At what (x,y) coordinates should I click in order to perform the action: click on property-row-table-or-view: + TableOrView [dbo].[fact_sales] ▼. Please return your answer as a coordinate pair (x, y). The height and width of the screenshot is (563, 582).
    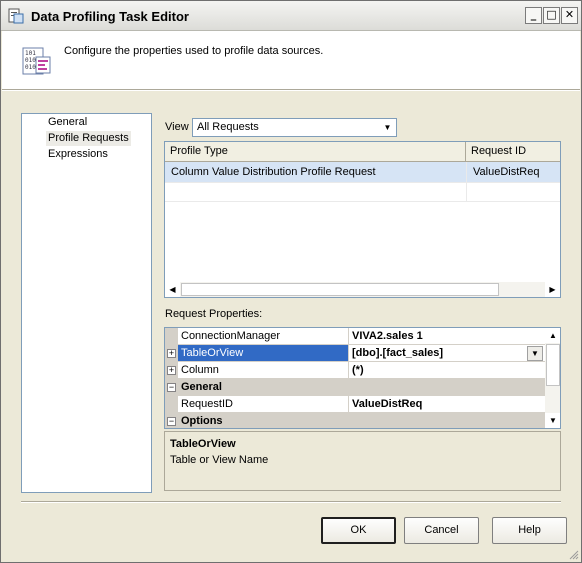
    Looking at the image, I should click on (355, 353).